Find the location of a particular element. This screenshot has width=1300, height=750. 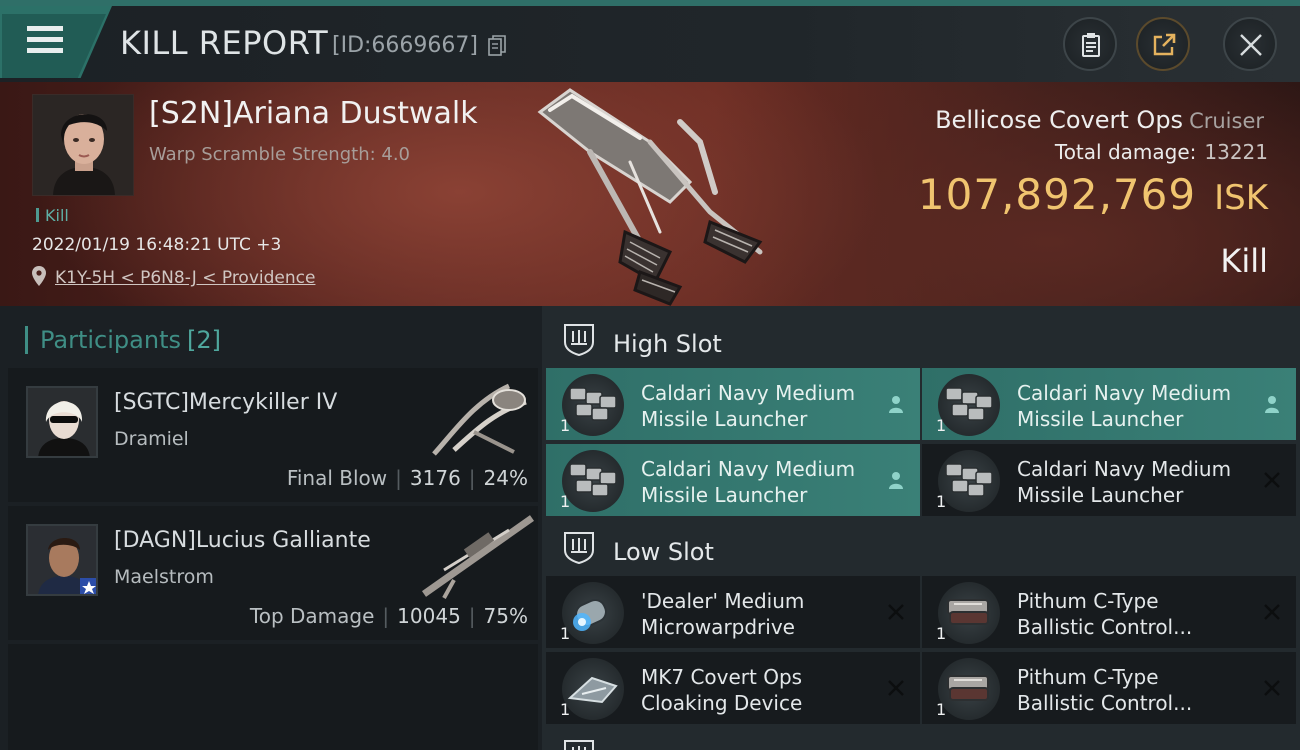

ship-type-name: Bellicose Covert Ops is located at coordinates (1059, 120).